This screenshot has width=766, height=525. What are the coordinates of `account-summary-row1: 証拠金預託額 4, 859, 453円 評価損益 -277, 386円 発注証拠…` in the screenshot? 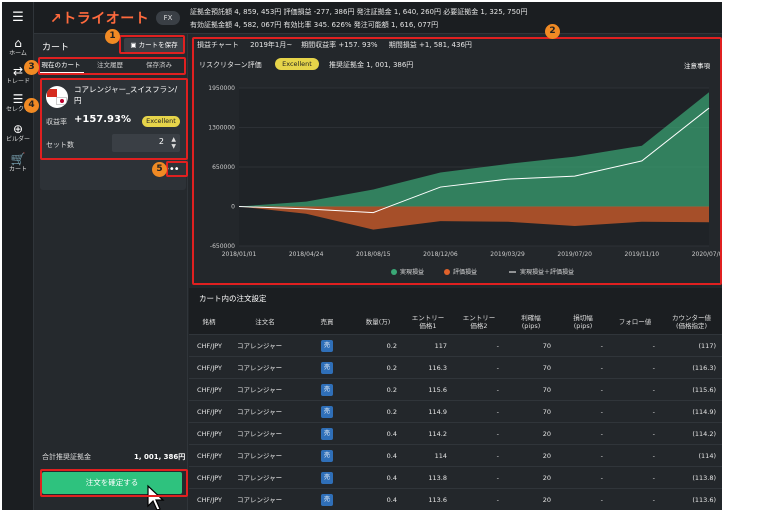 It's located at (359, 12).